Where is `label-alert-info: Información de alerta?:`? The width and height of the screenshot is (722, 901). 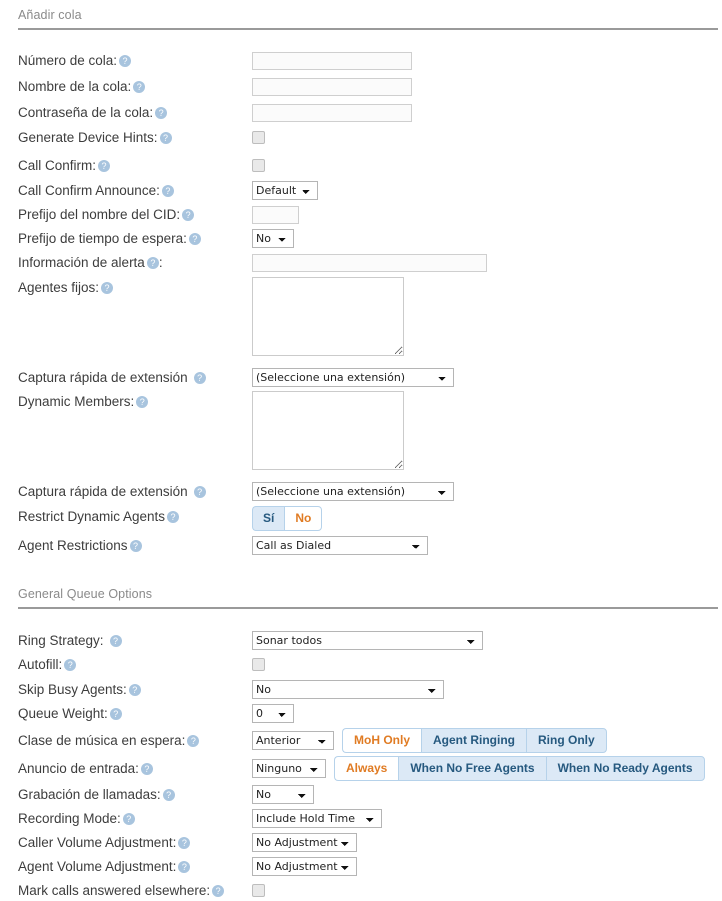
label-alert-info: Información de alerta?: is located at coordinates (126, 262).